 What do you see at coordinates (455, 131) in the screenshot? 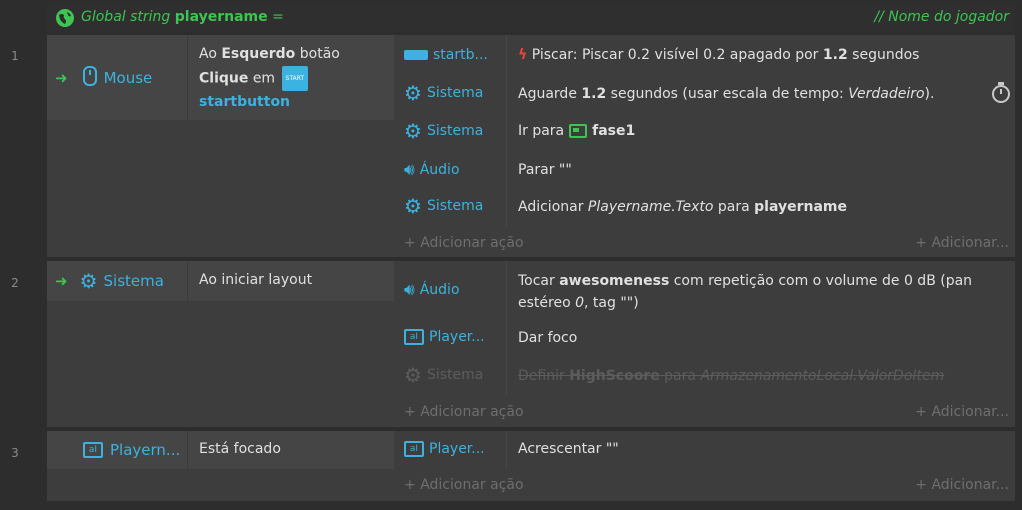
I see `action-object-name: Sistema` at bounding box center [455, 131].